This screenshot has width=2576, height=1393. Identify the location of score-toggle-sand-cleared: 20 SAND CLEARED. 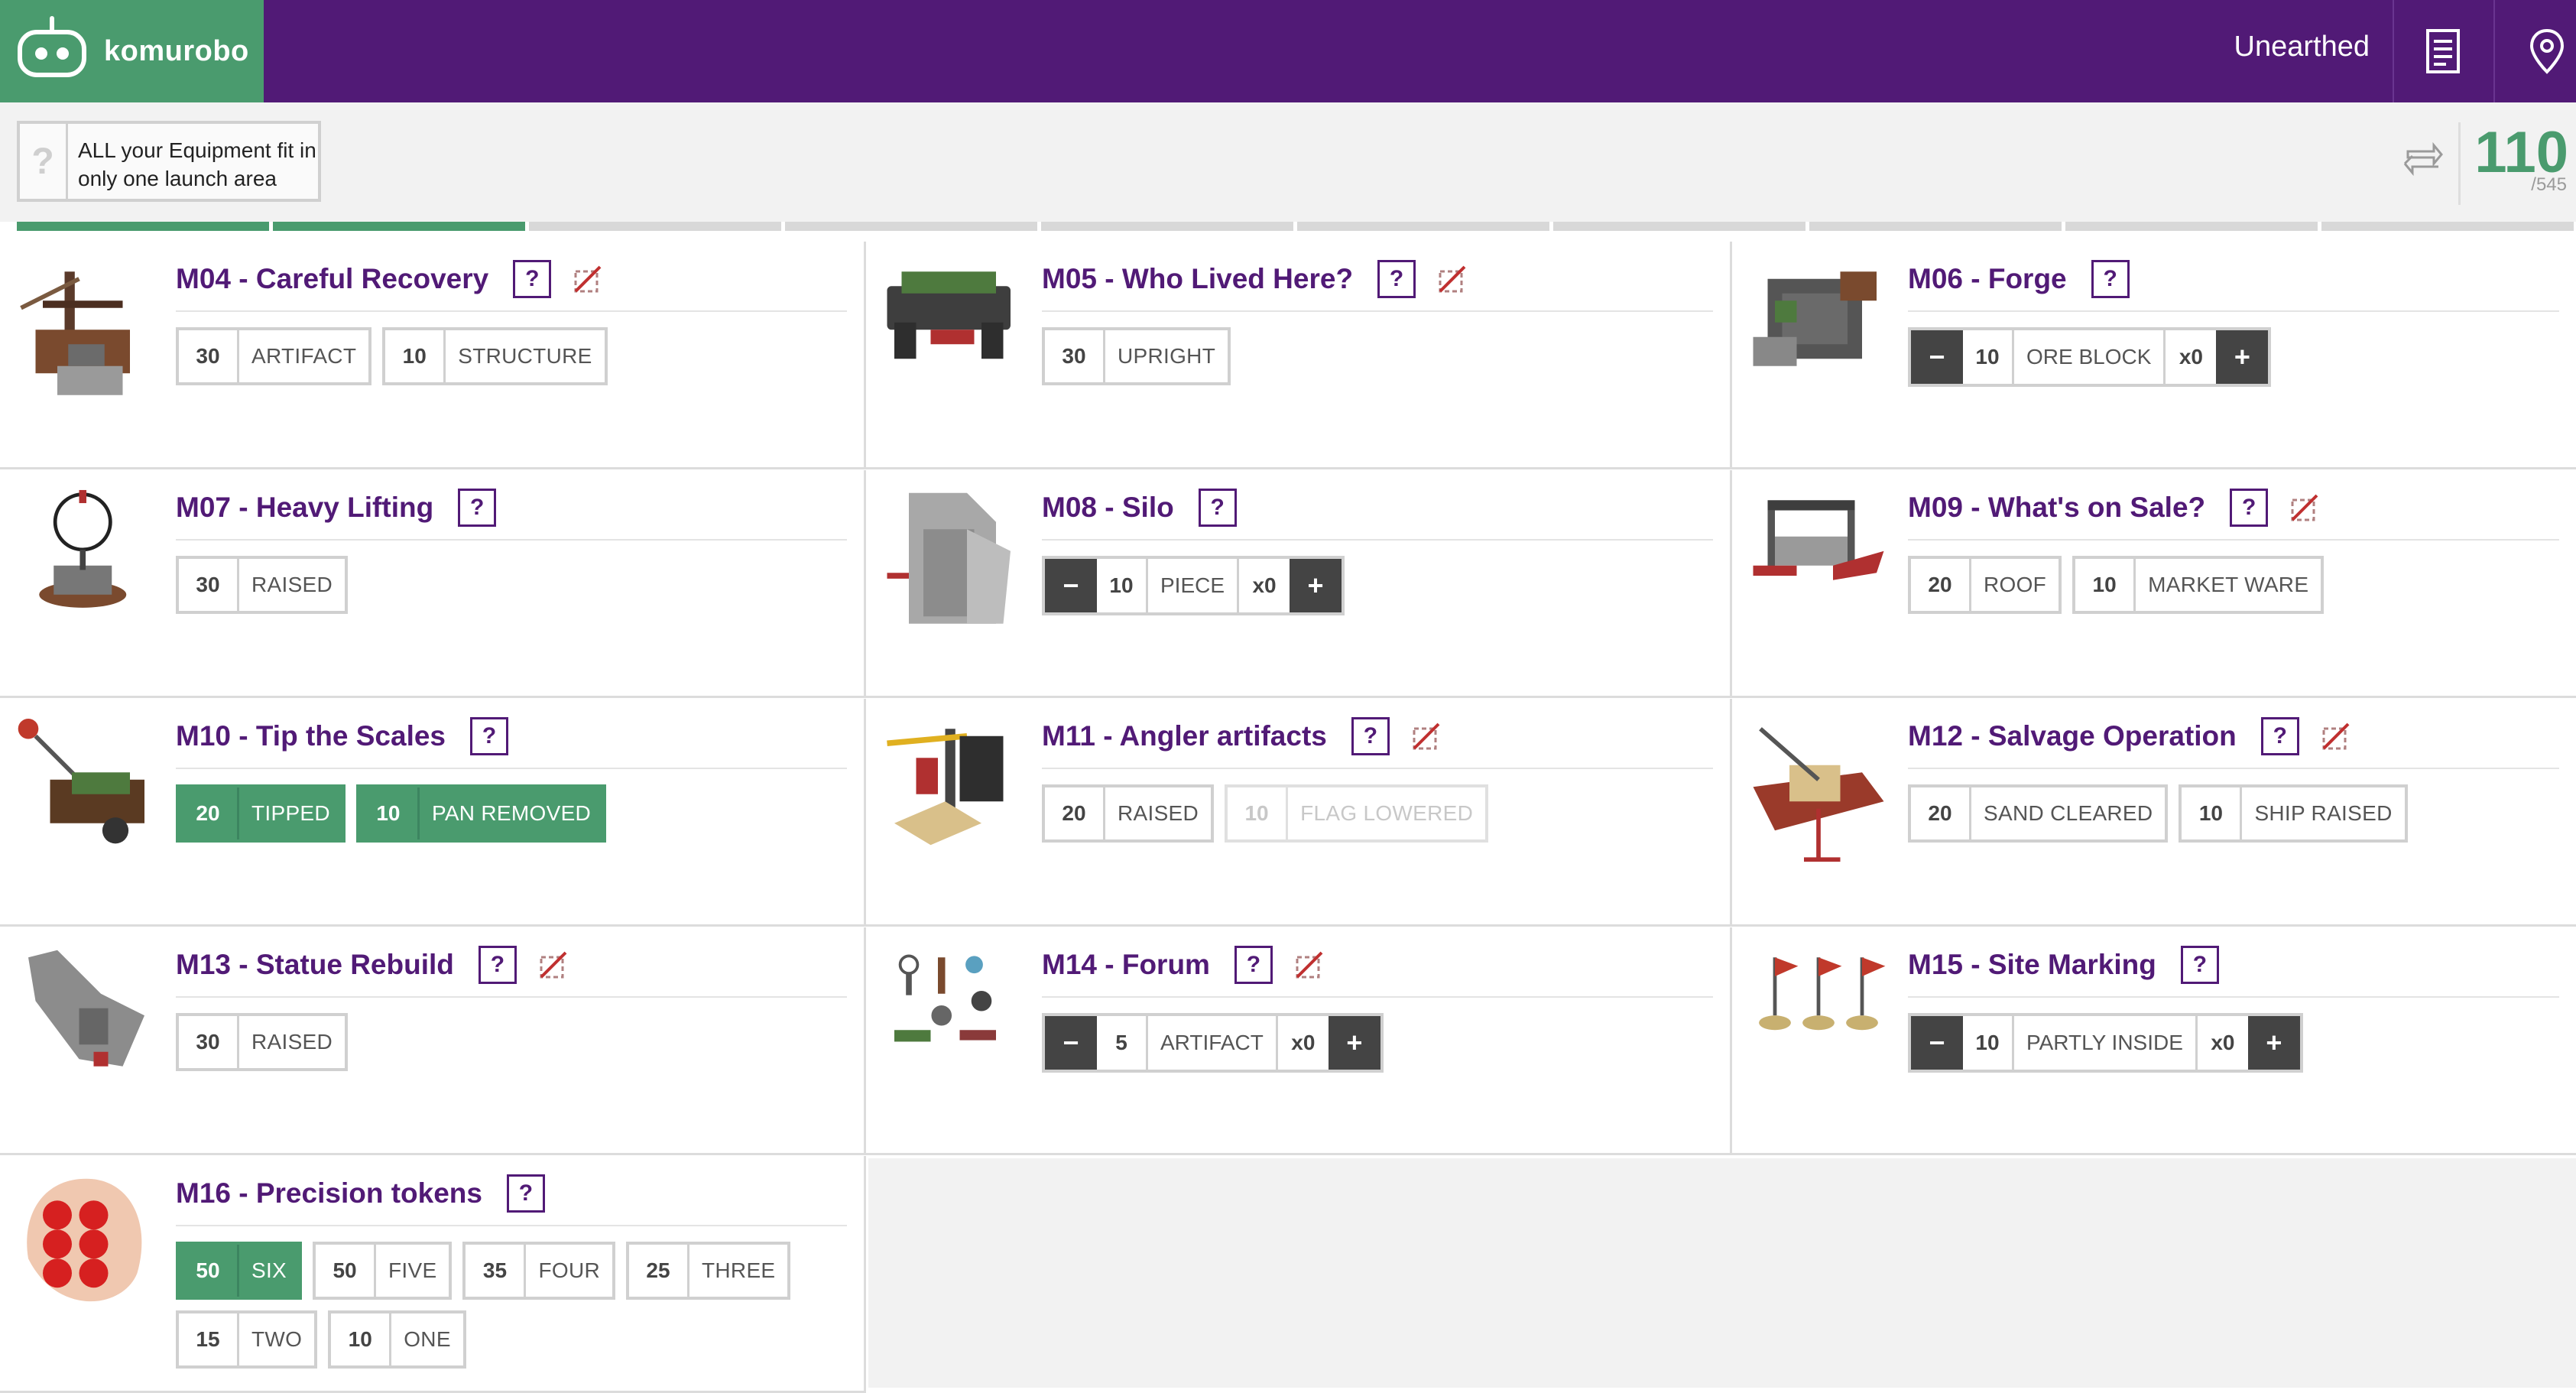
(2038, 813).